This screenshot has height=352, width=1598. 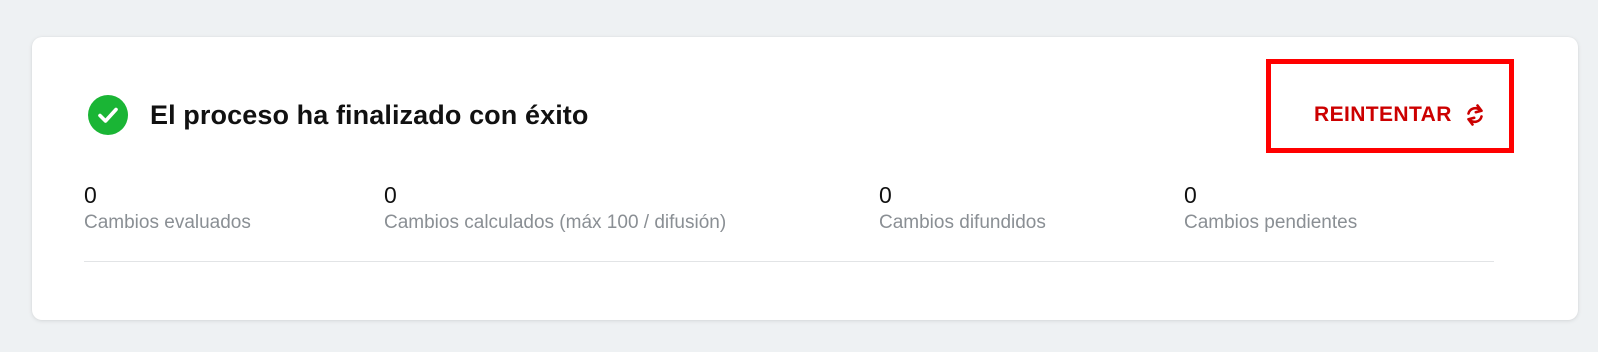 I want to click on stat-evaluated: 0 Cambios evaluados, so click(x=167, y=208).